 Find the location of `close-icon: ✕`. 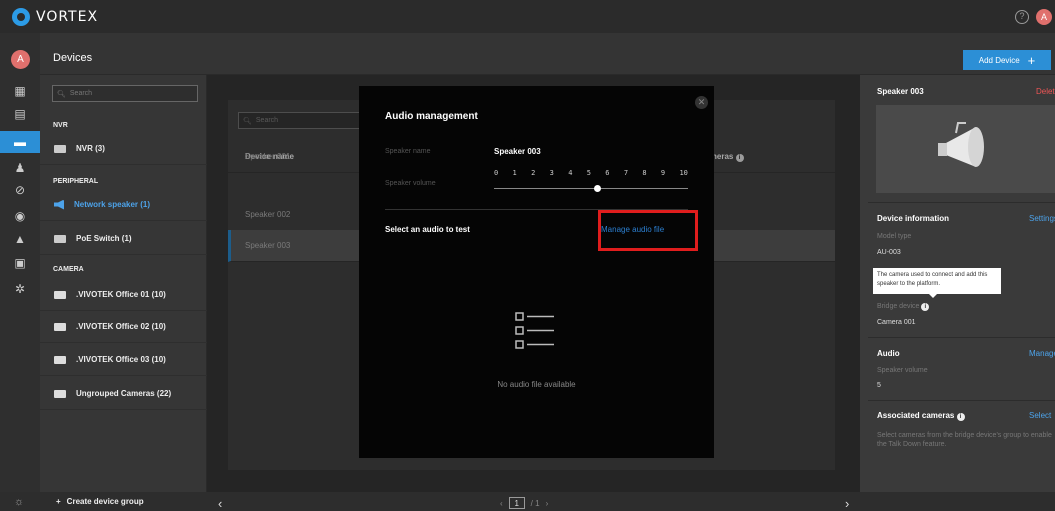

close-icon: ✕ is located at coordinates (701, 102).